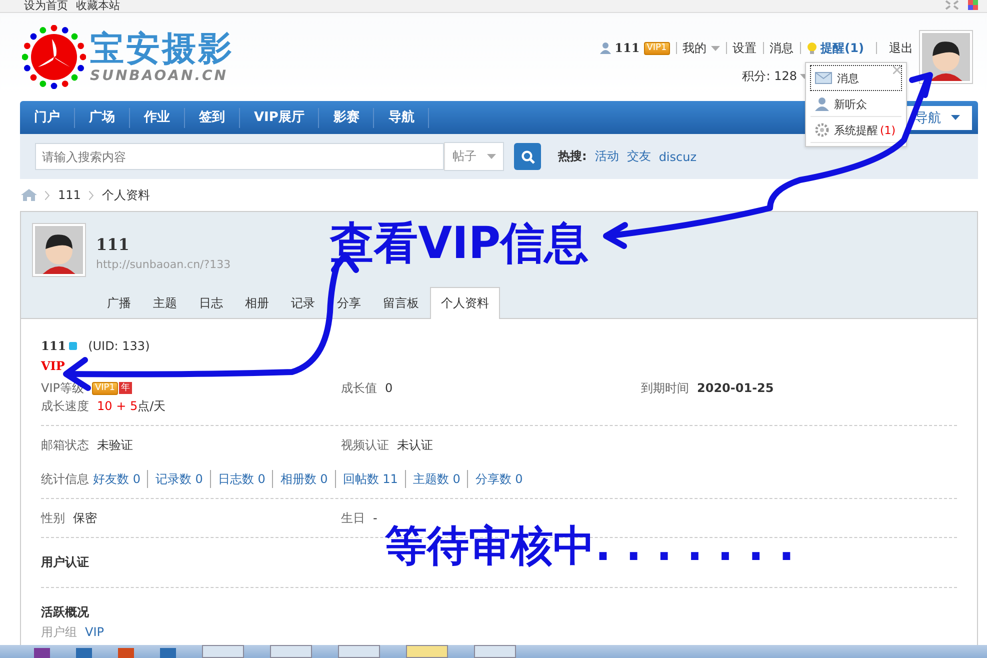 The image size is (987, 658). Describe the element at coordinates (744, 48) in the screenshot. I see `header-link: 设置` at that location.